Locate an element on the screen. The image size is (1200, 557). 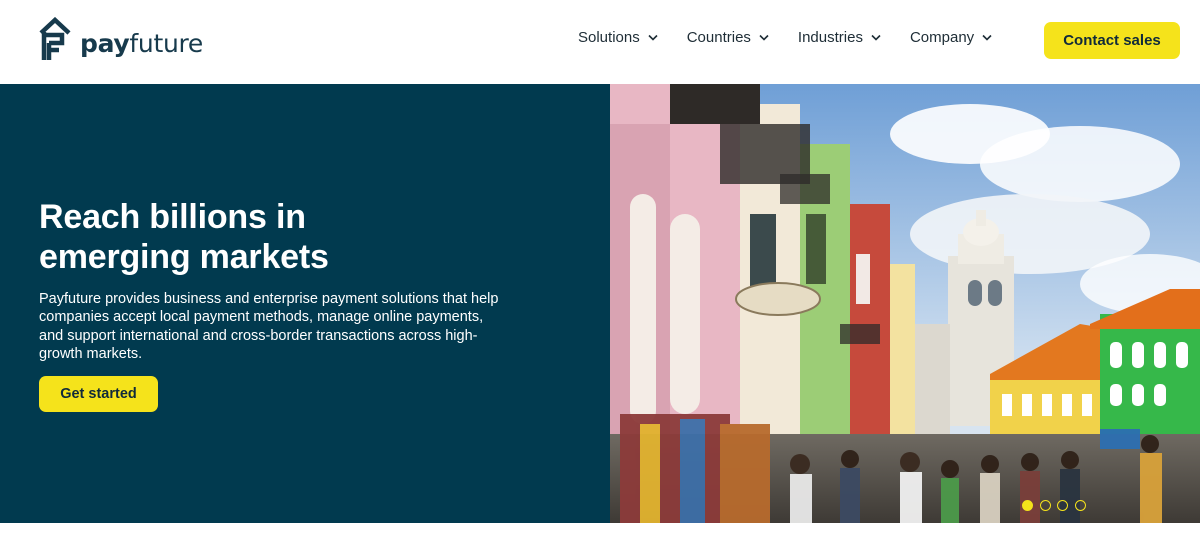
main-nav: Solutions Countries Industries Company is located at coordinates (785, 37).